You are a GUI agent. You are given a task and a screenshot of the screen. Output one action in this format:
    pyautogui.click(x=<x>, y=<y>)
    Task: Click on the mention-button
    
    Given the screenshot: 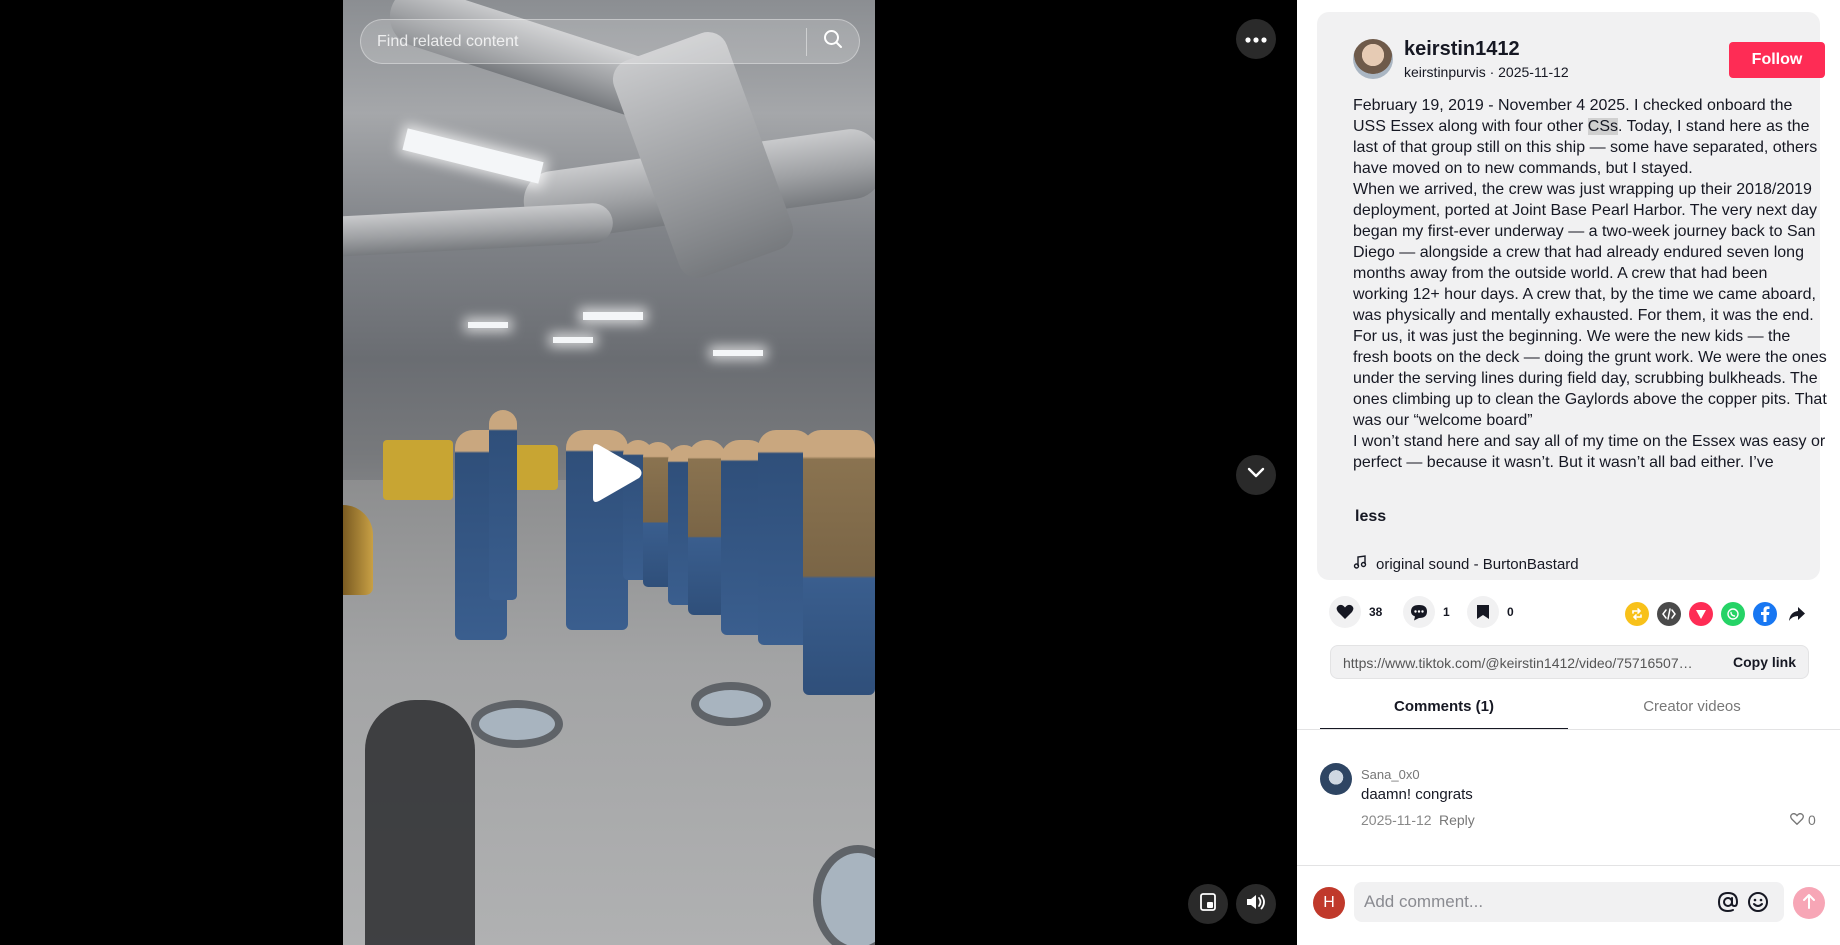 What is the action you would take?
    pyautogui.click(x=1728, y=902)
    